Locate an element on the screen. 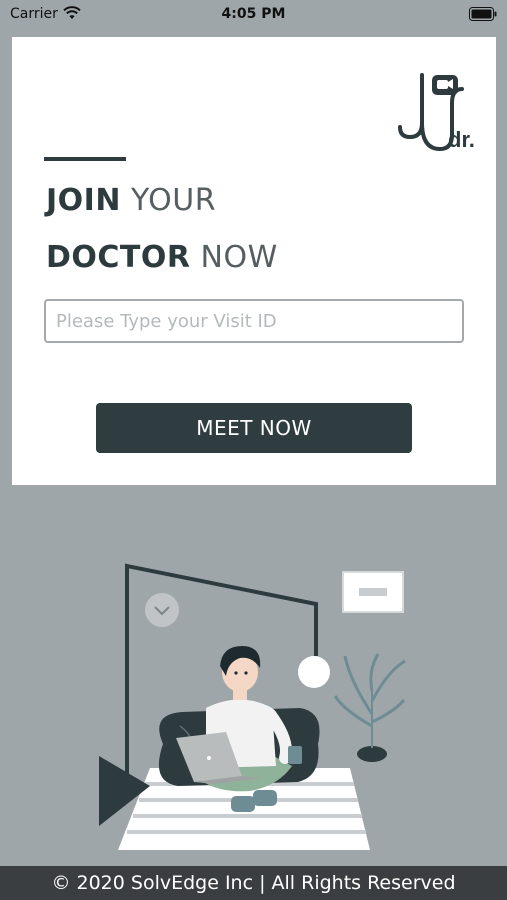  status-time: 4:05 PM is located at coordinates (253, 14).